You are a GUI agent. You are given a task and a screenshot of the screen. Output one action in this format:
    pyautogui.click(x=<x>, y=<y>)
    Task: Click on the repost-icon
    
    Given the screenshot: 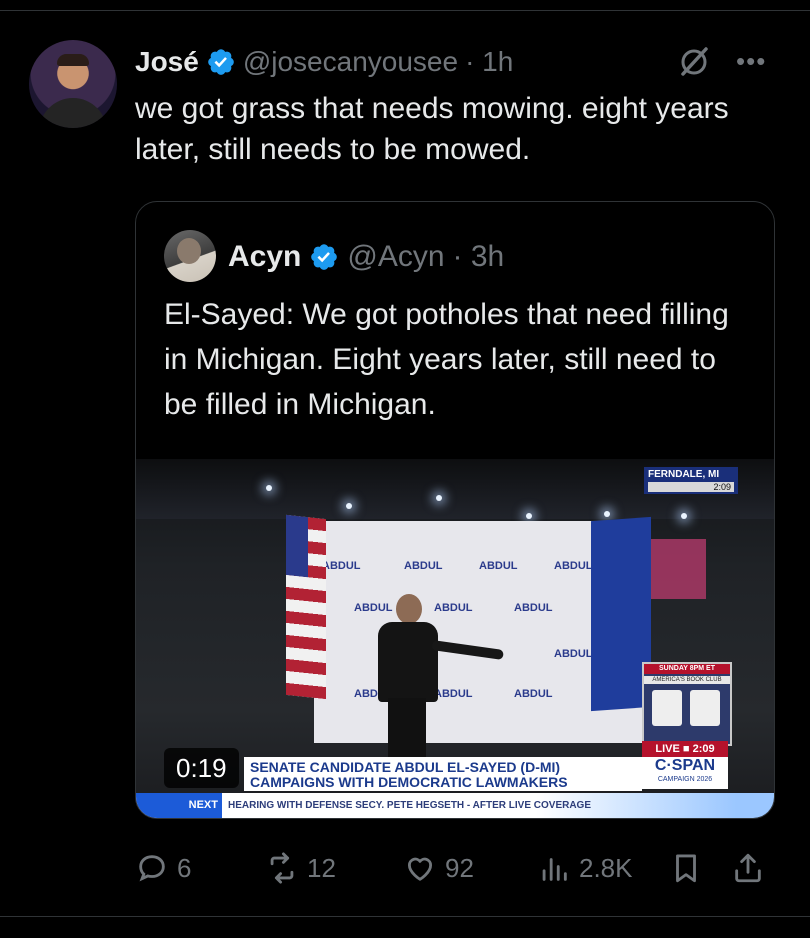 What is the action you would take?
    pyautogui.click(x=282, y=868)
    